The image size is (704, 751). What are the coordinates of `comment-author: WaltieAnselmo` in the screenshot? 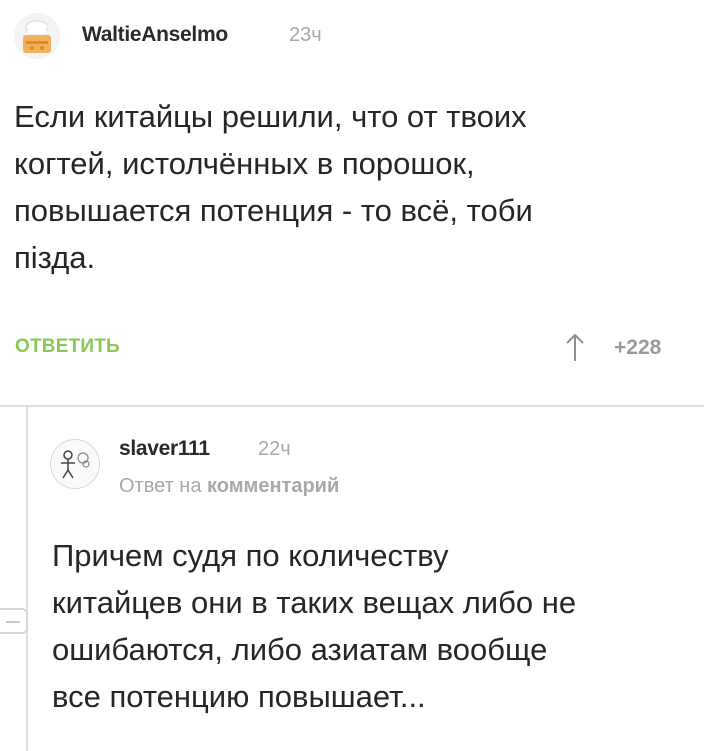 It's located at (155, 35).